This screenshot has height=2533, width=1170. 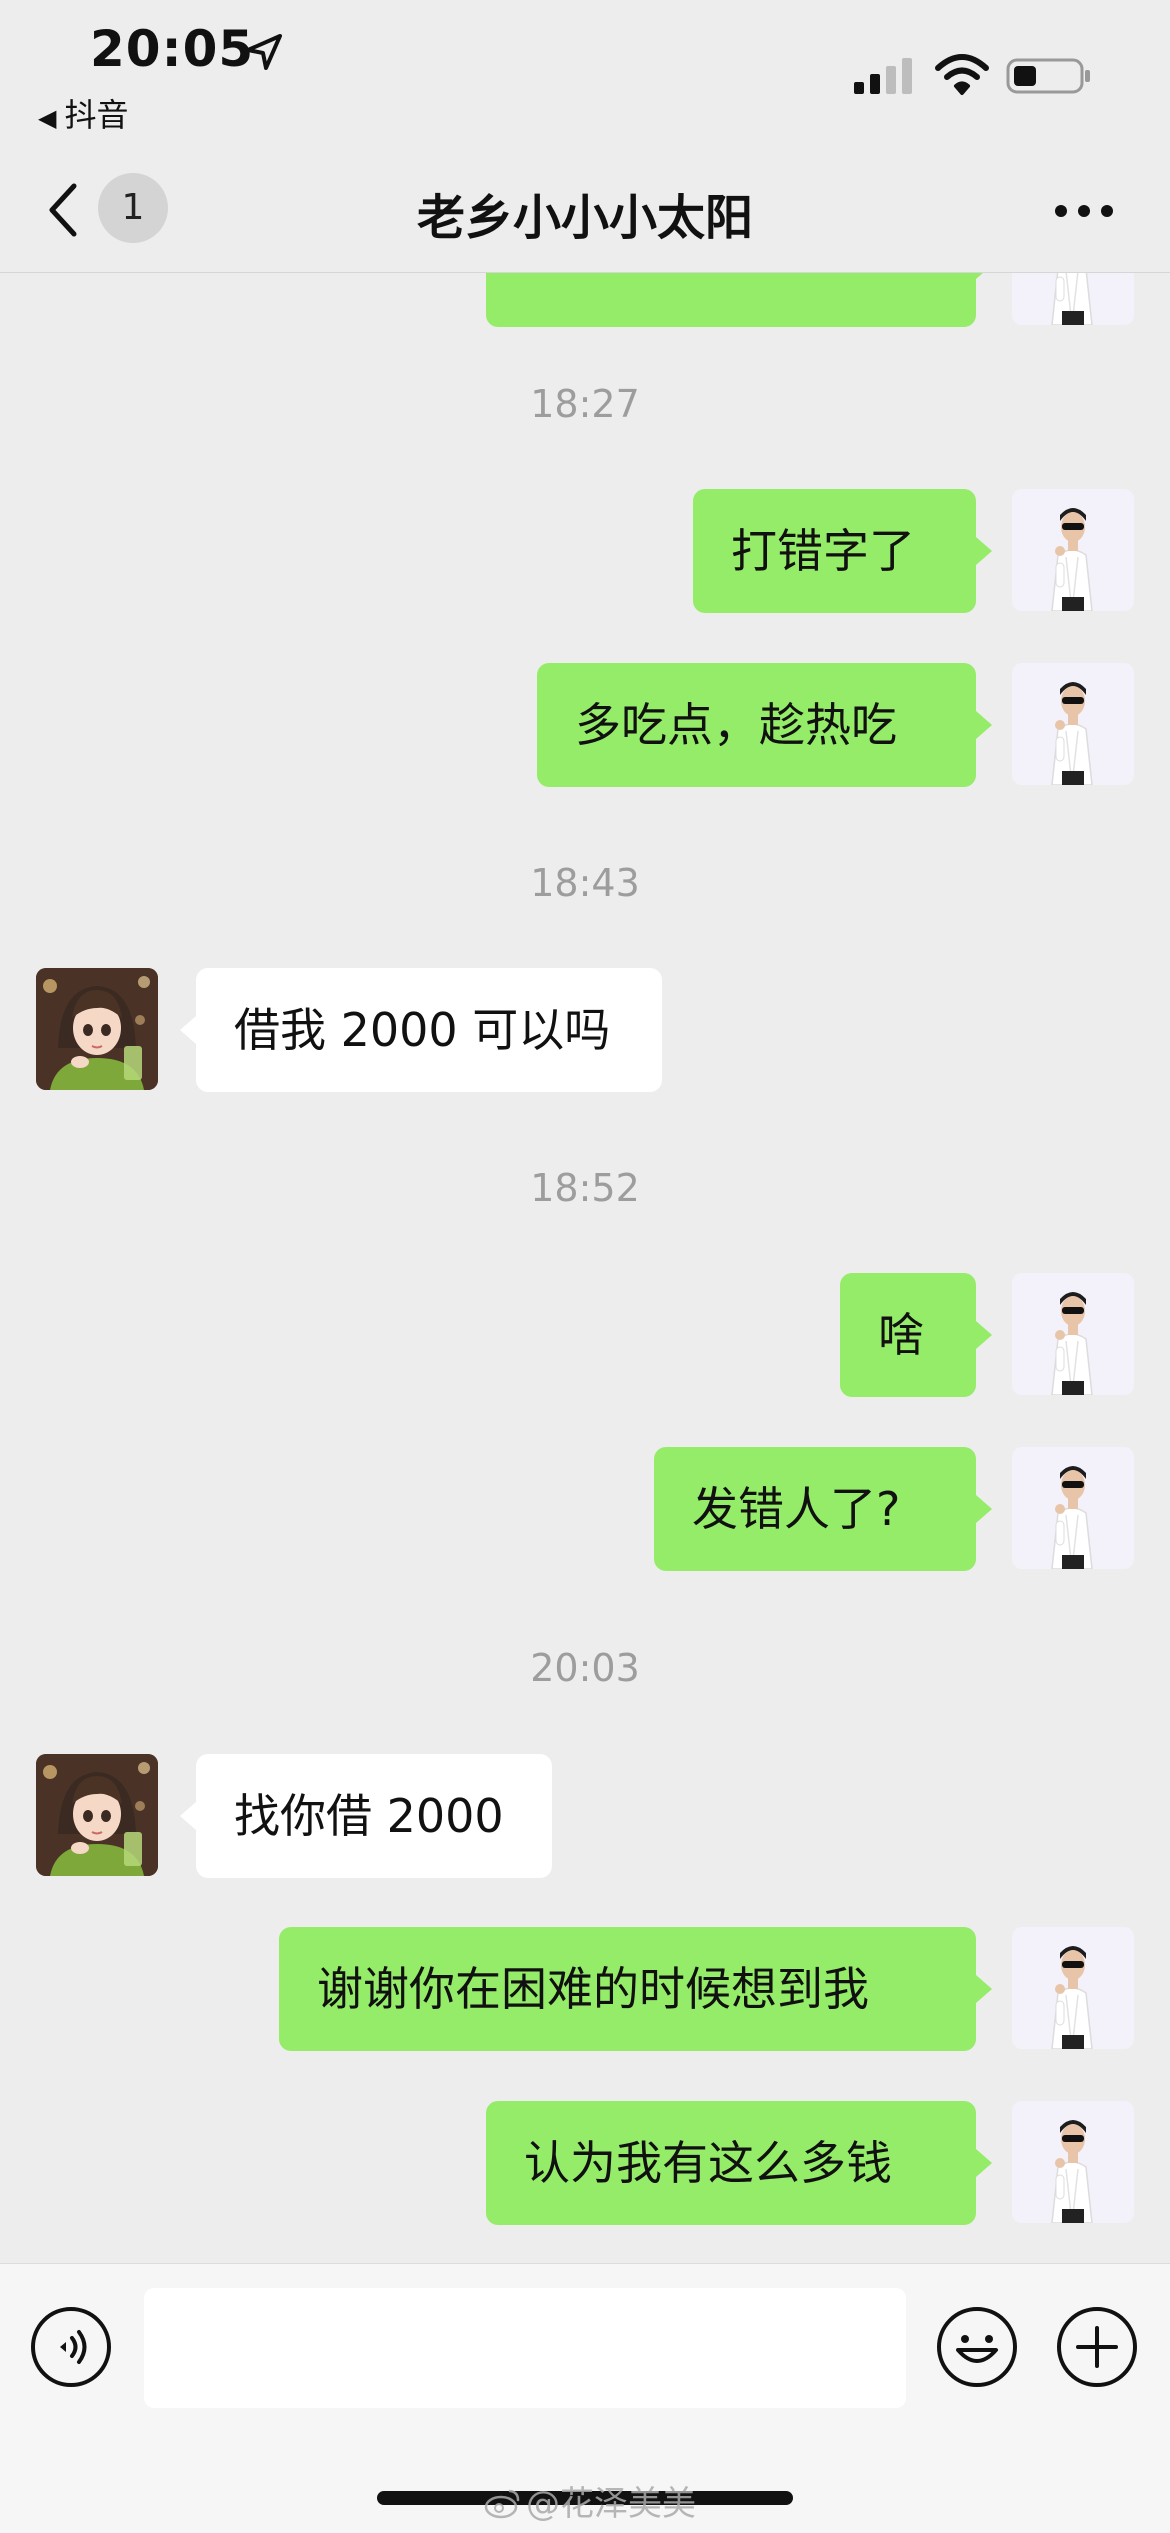 What do you see at coordinates (585, 883) in the screenshot?
I see `timestamp: 18:43` at bounding box center [585, 883].